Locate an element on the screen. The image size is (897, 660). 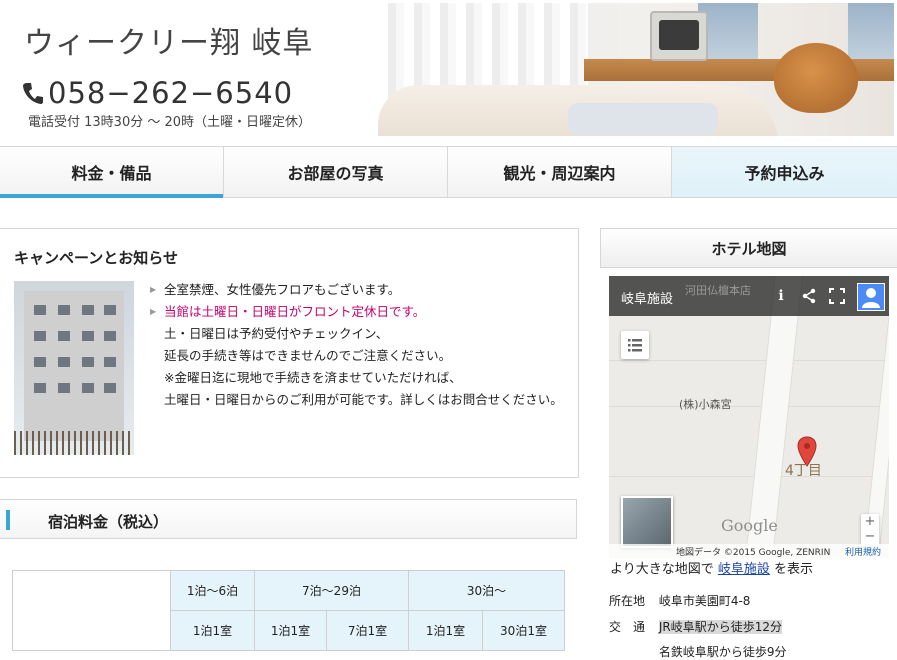
google-logo: Google is located at coordinates (749, 525).